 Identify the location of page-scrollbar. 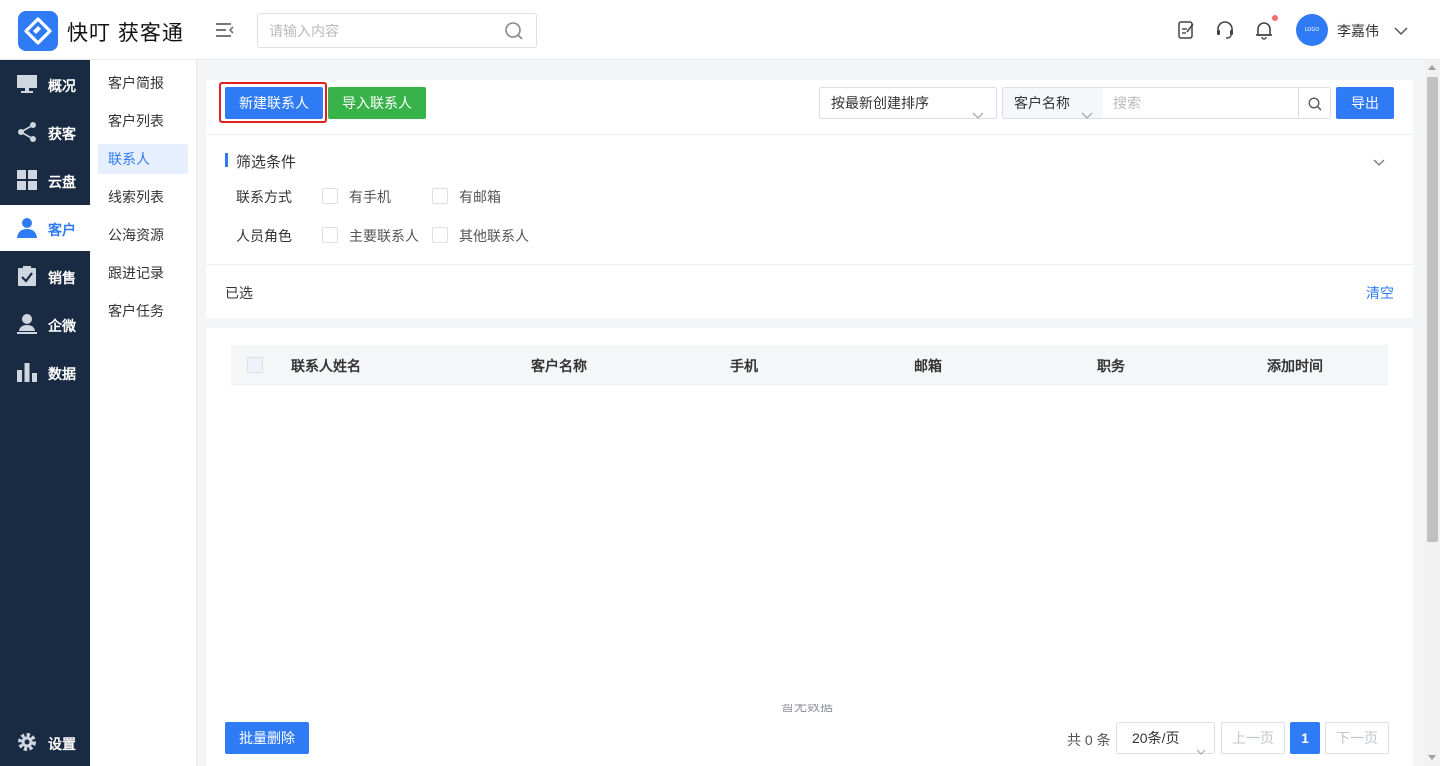
(1432, 413).